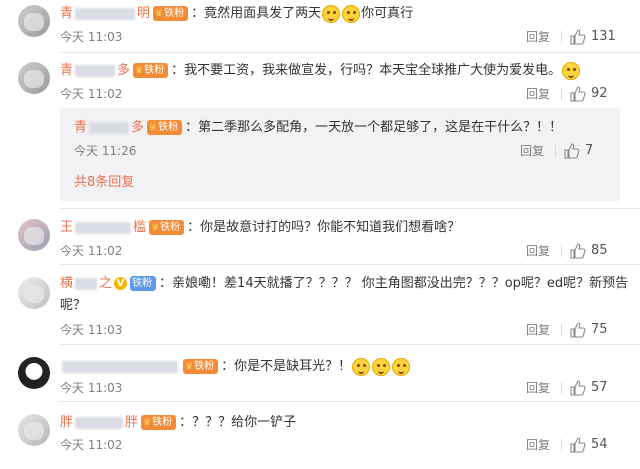 The height and width of the screenshot is (469, 640). I want to click on comment-text: 你是不是缺耳光？！, so click(293, 366).